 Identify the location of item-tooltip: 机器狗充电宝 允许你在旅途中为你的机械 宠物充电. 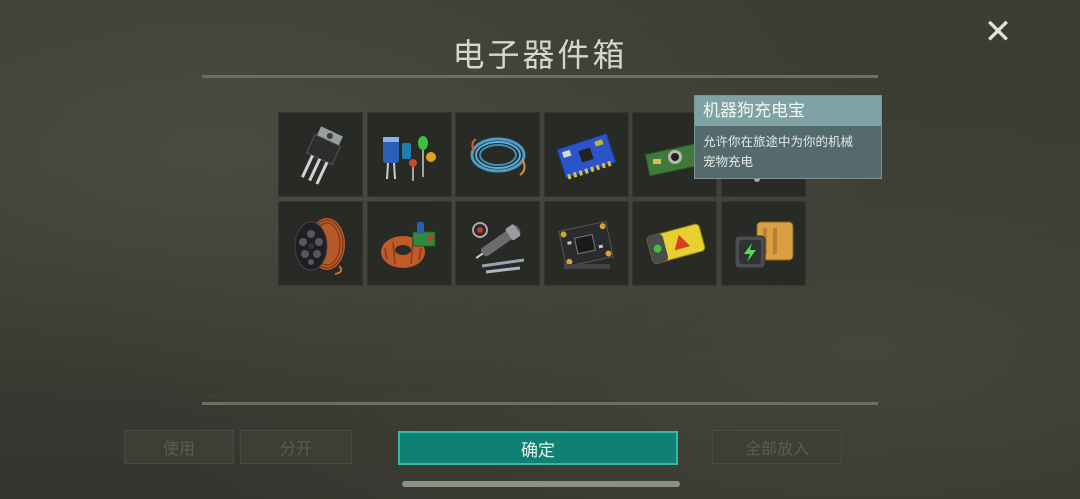
(788, 137).